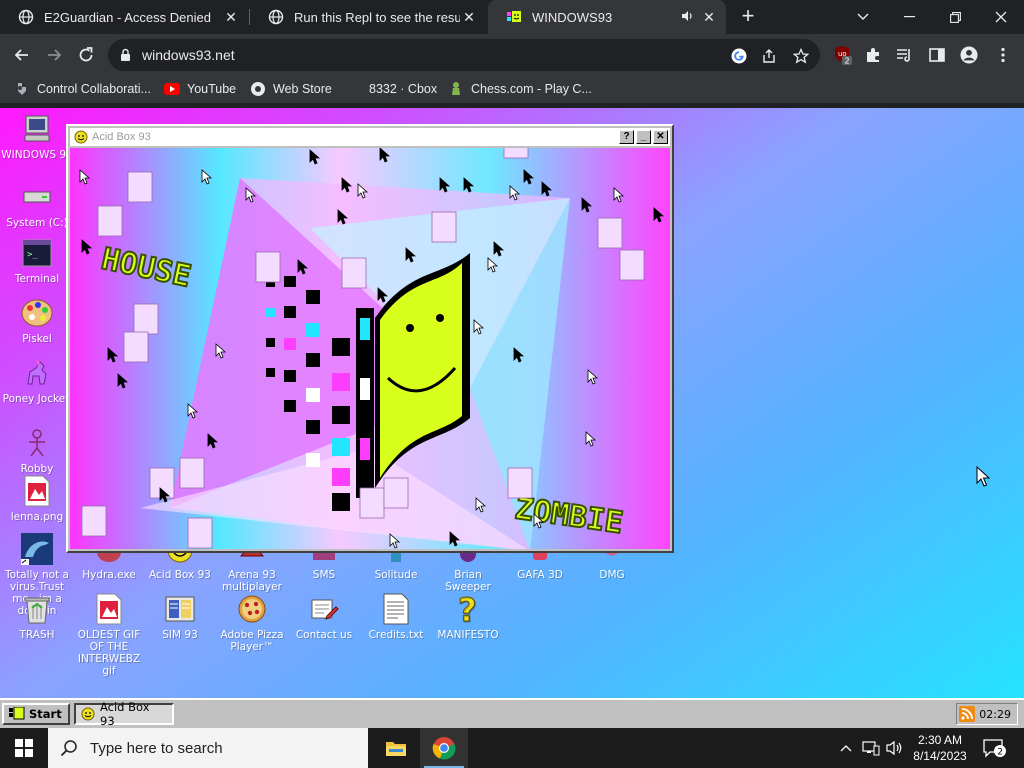 The width and height of the screenshot is (1024, 768). Describe the element at coordinates (873, 55) in the screenshot. I see `extensions-icon` at that location.